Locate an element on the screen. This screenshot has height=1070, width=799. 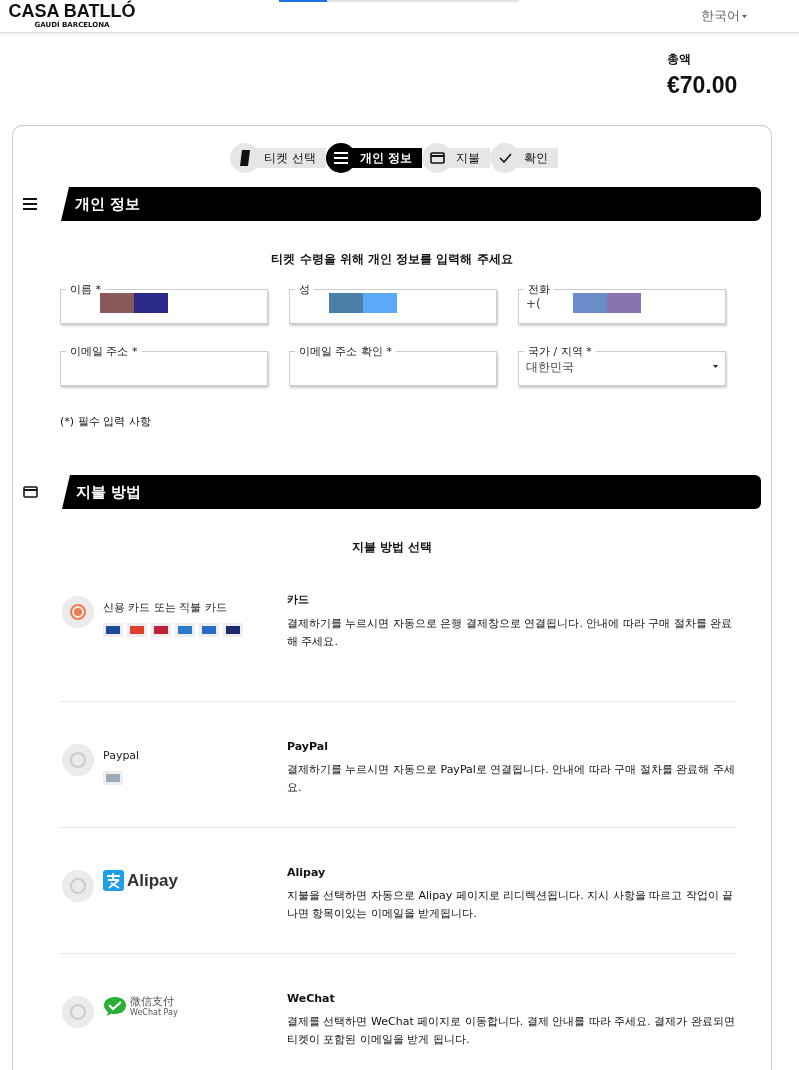
wechat-logo-text: 微信支付 is located at coordinates (152, 1002).